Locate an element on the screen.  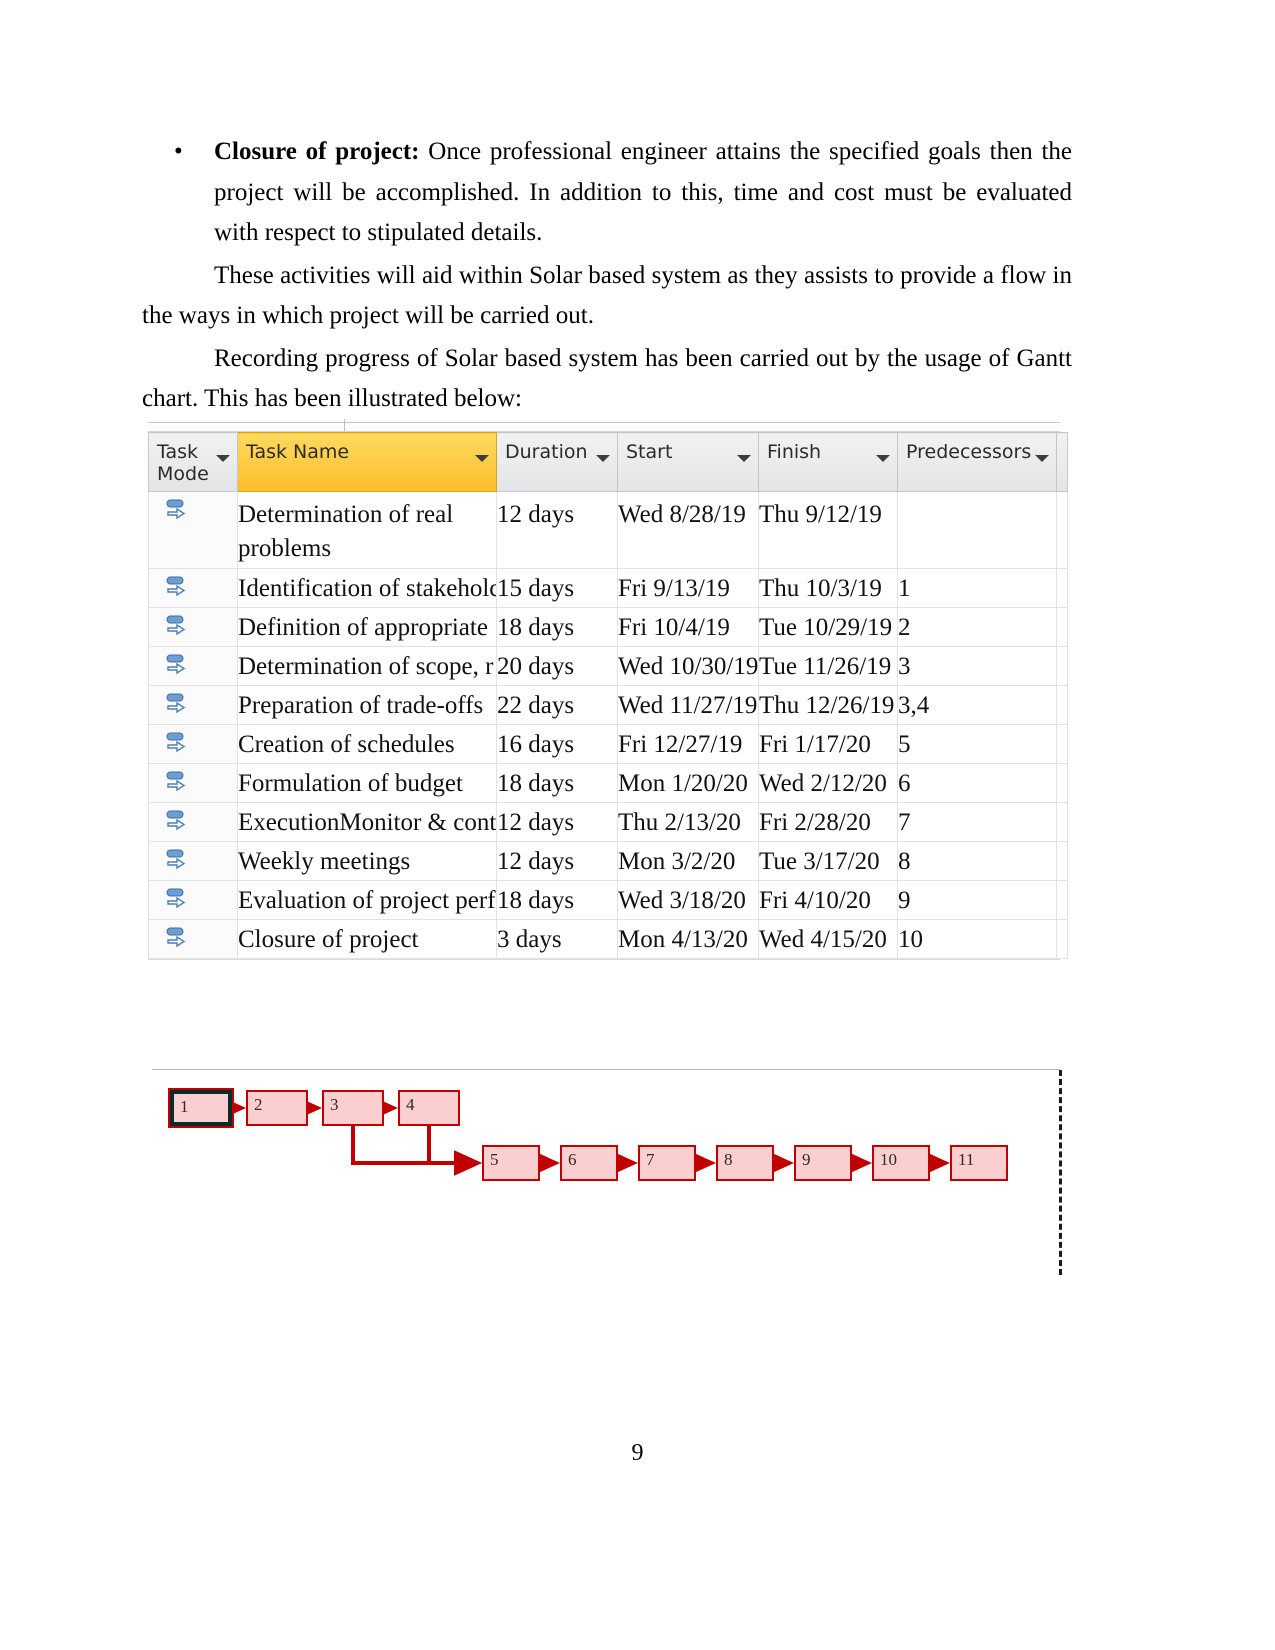
cell-task-name: Determination of real problems is located at coordinates (367, 530).